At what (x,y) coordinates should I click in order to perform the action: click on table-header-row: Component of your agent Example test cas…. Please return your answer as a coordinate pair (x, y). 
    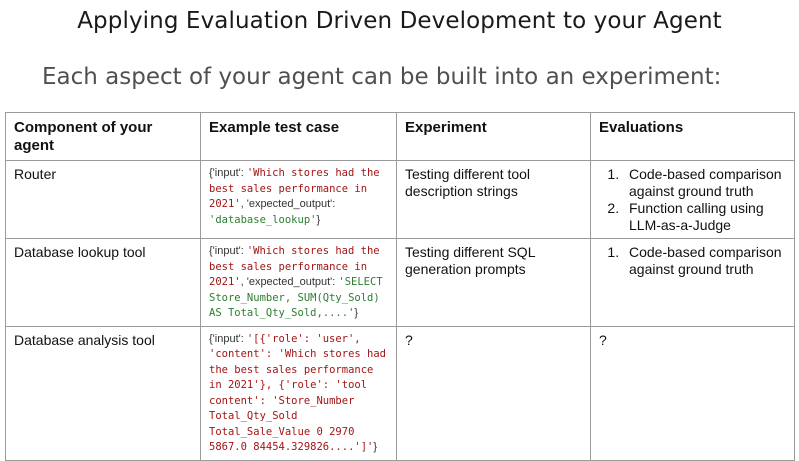
    Looking at the image, I should click on (400, 136).